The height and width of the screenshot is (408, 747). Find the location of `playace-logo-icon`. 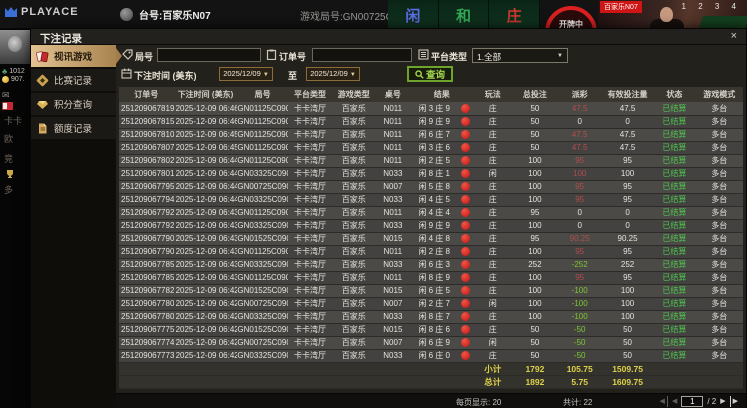

playace-logo-icon is located at coordinates (11, 12).